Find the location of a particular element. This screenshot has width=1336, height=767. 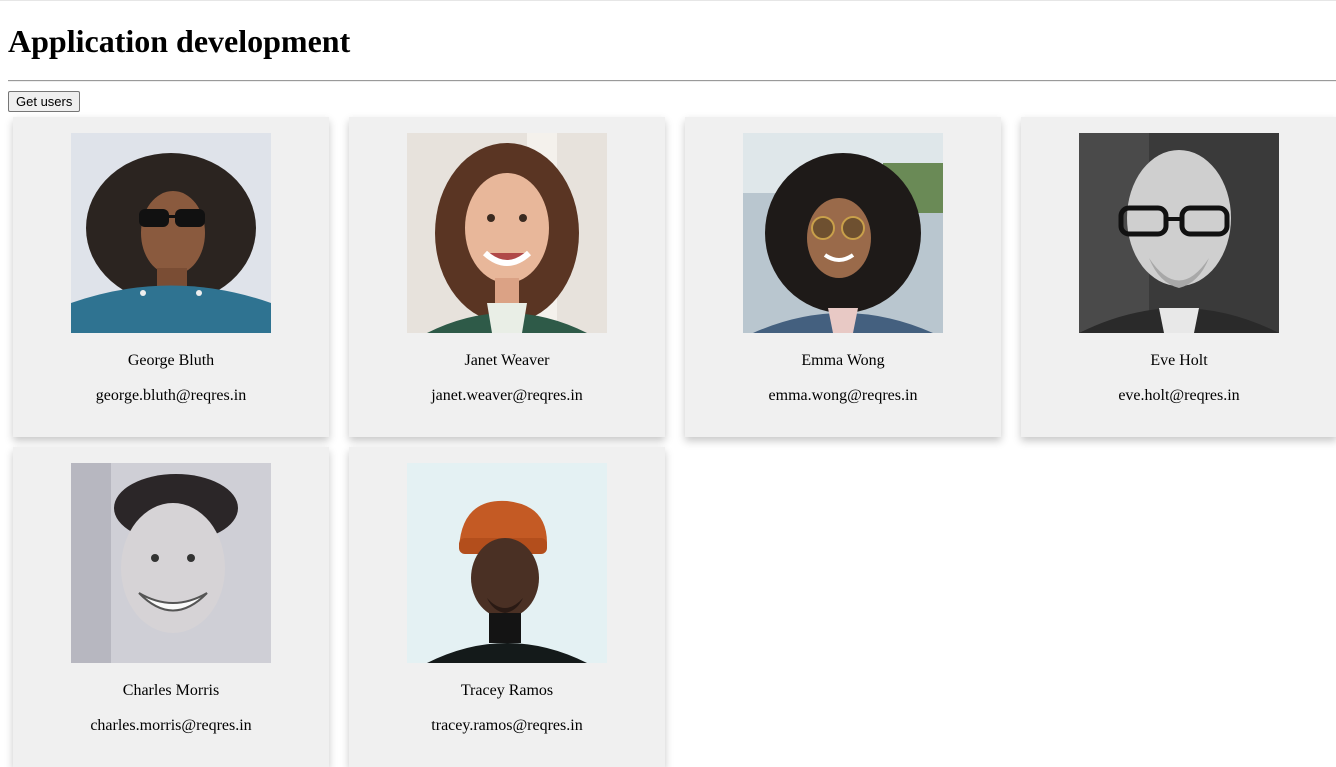

user-card: George Bluth george.bluth@reqres.in is located at coordinates (171, 277).